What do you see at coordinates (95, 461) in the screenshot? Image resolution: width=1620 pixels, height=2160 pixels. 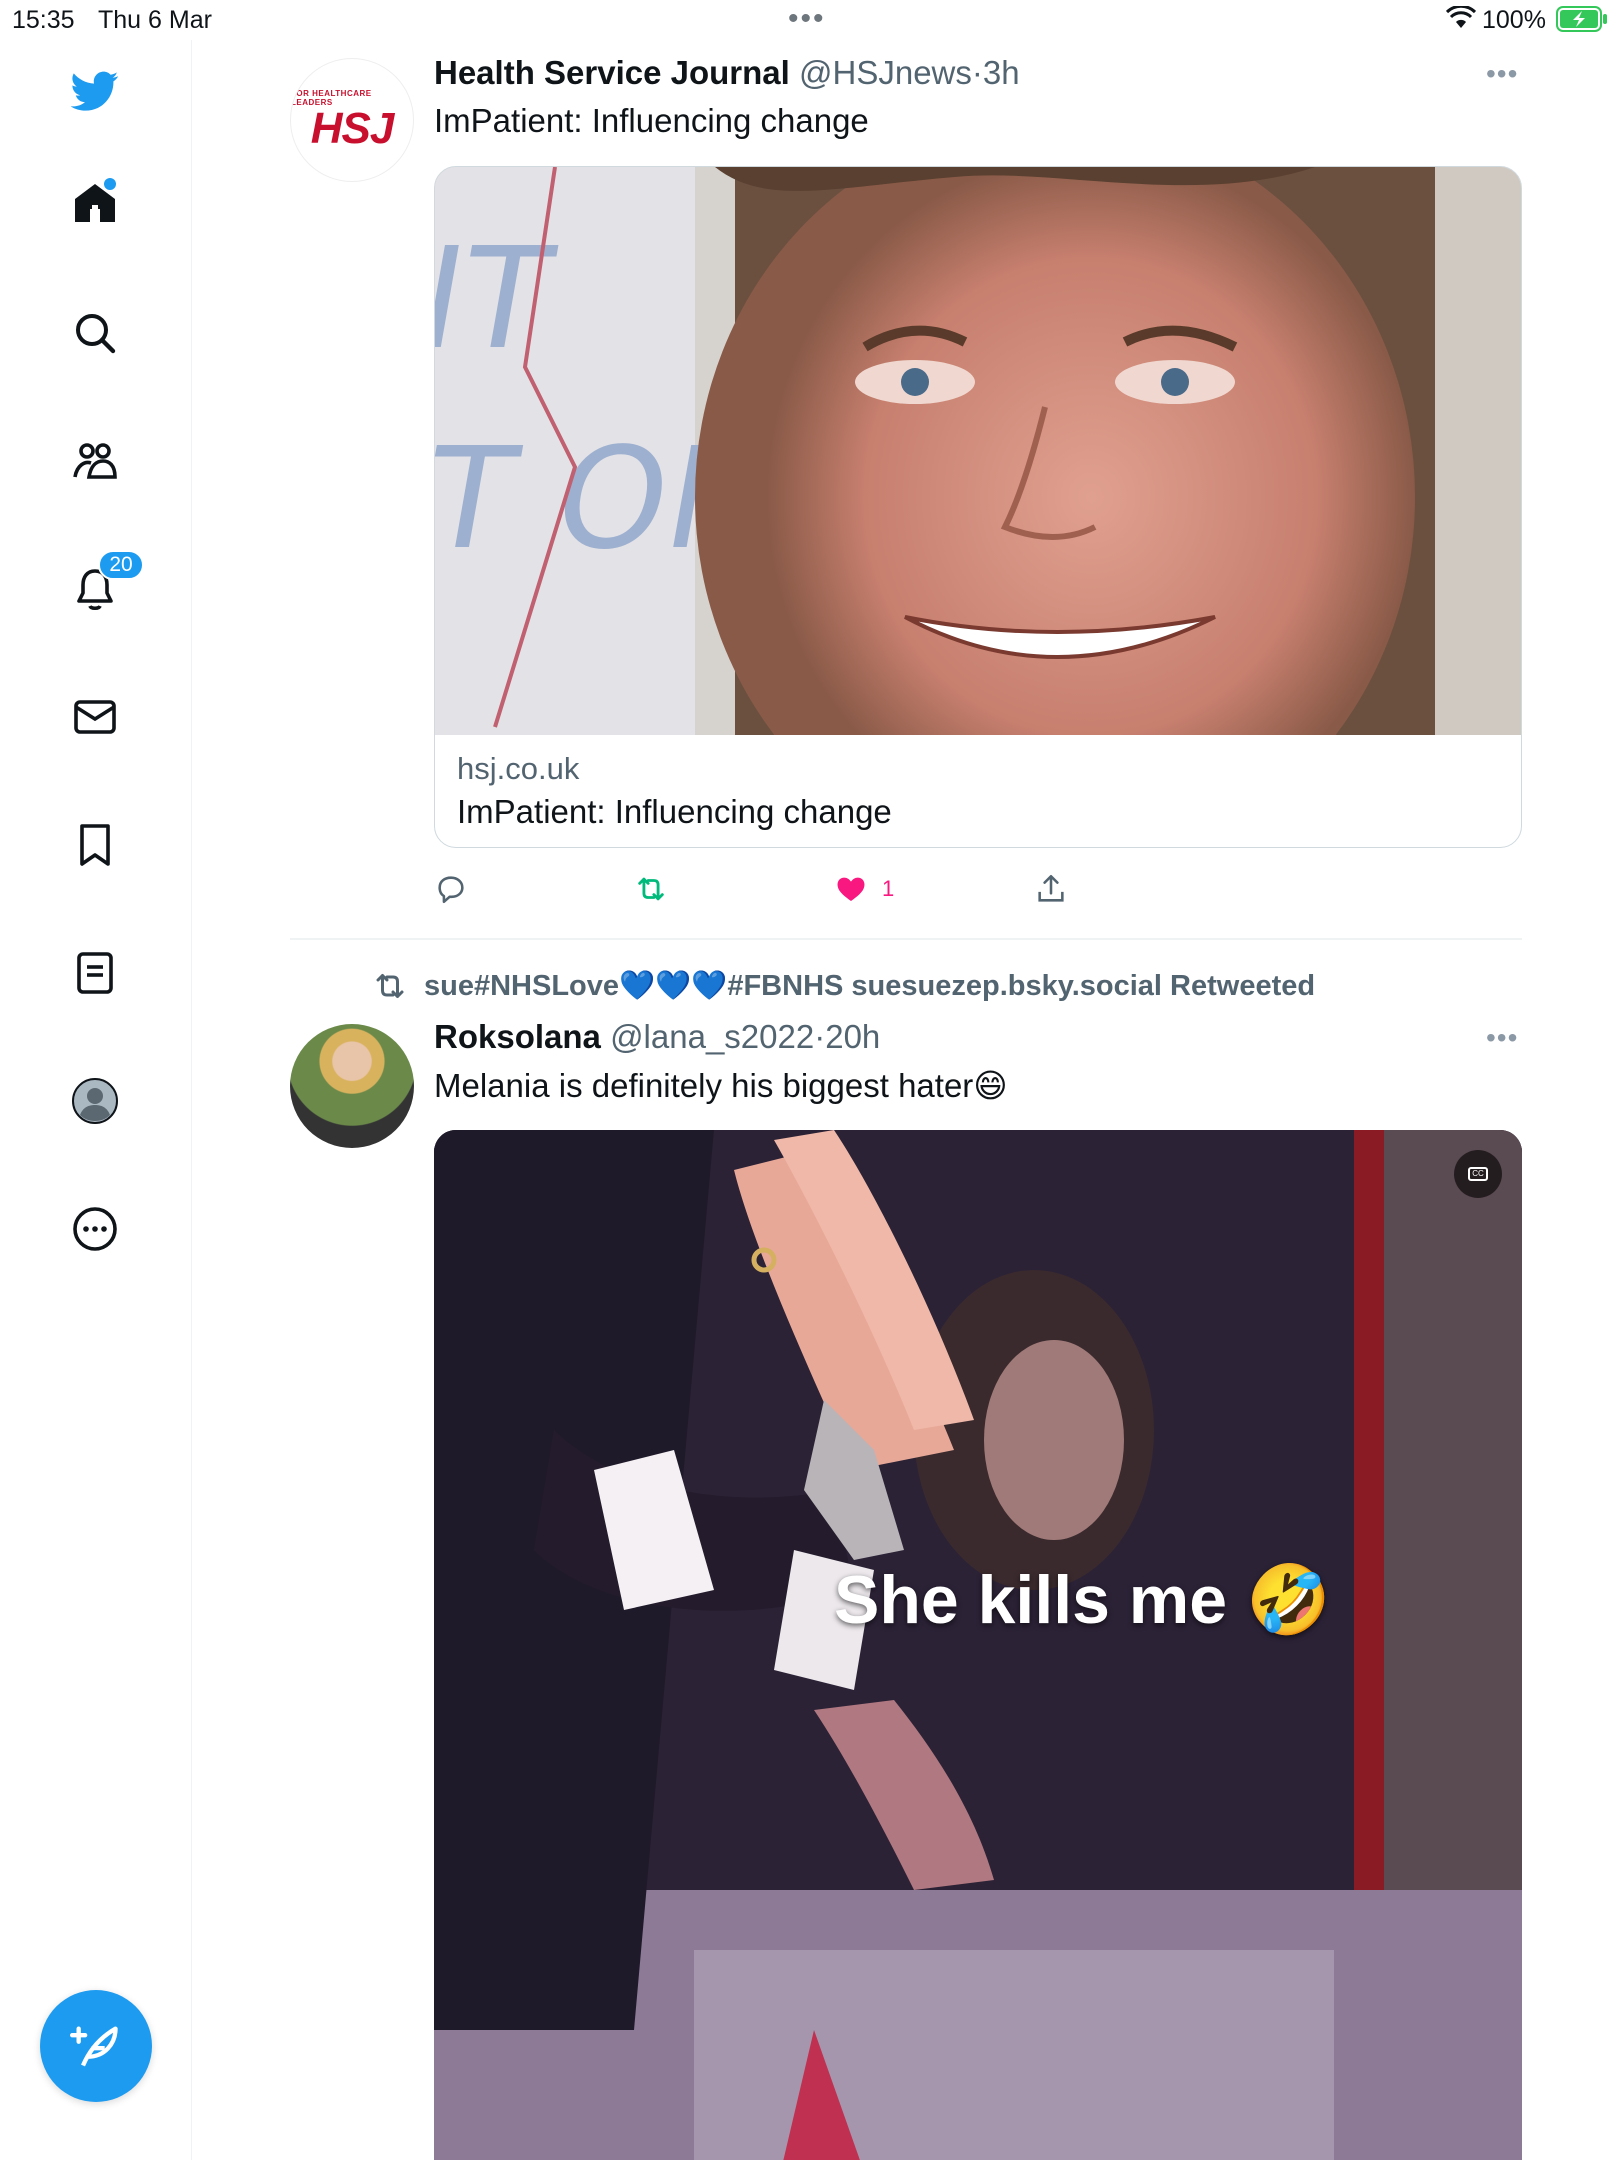 I see `communities-icon` at bounding box center [95, 461].